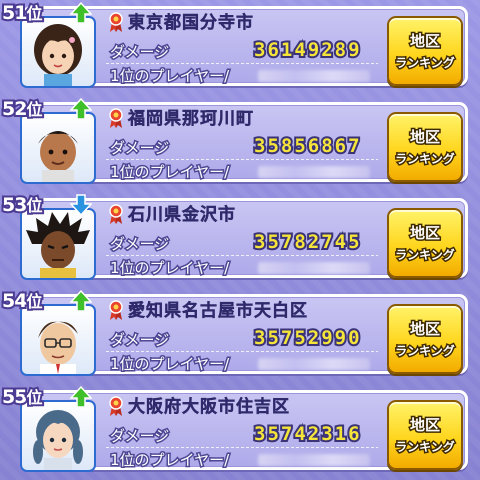 The height and width of the screenshot is (480, 480). I want to click on region-name: 大阪府大阪市住吉区, so click(209, 407).